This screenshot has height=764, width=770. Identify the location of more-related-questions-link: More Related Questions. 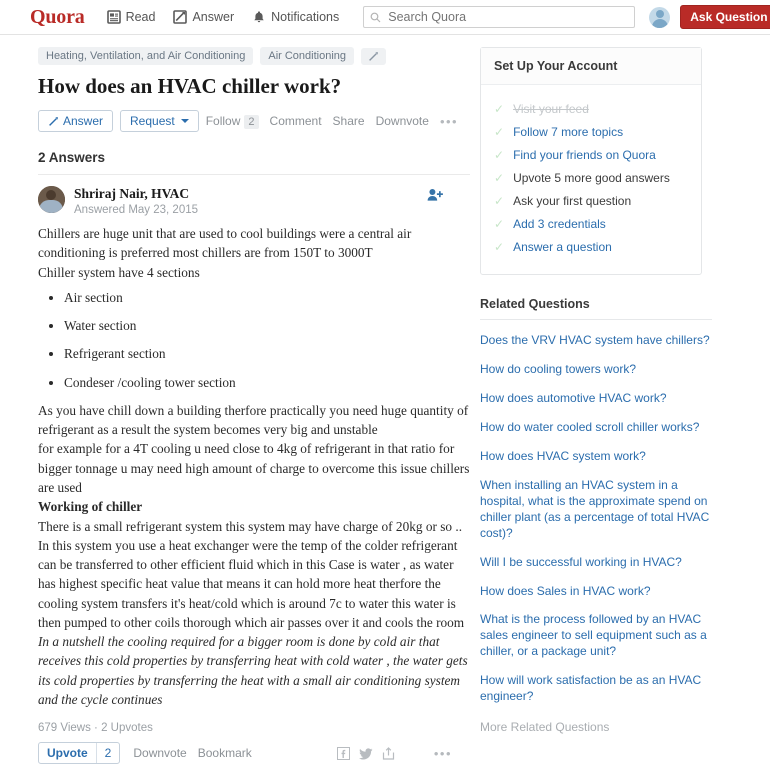
(596, 727).